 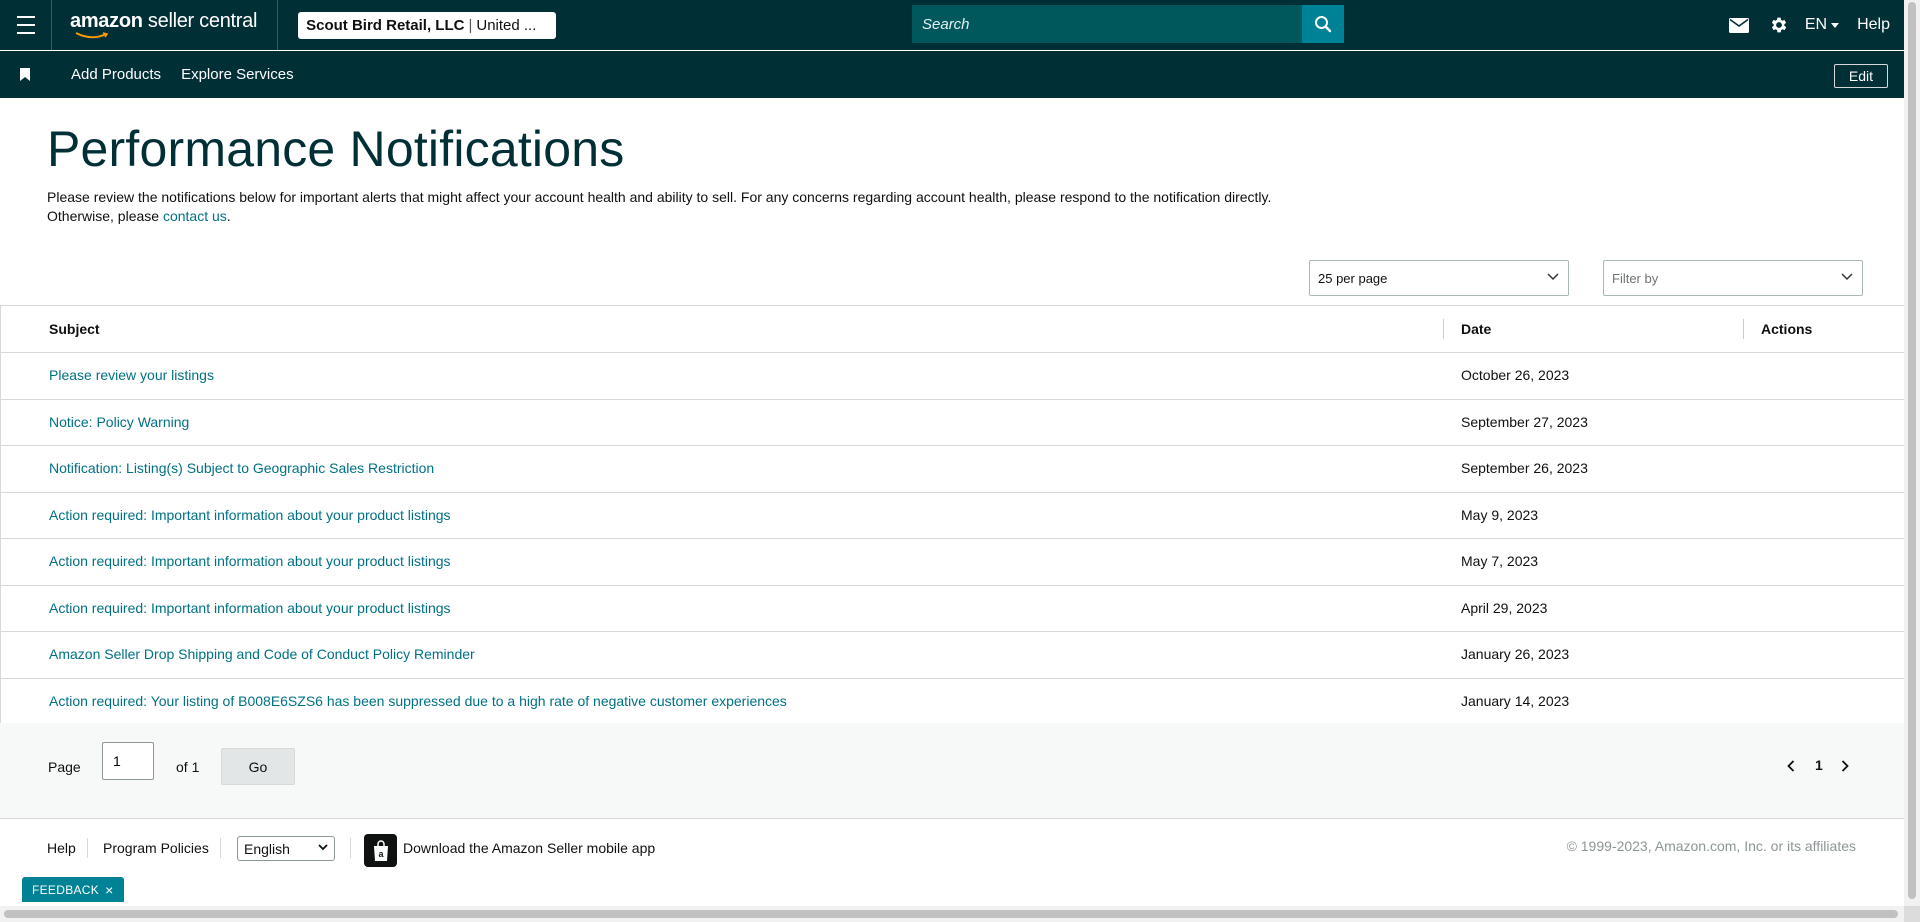 What do you see at coordinates (1787, 329) in the screenshot?
I see `column-header-actions: Actions` at bounding box center [1787, 329].